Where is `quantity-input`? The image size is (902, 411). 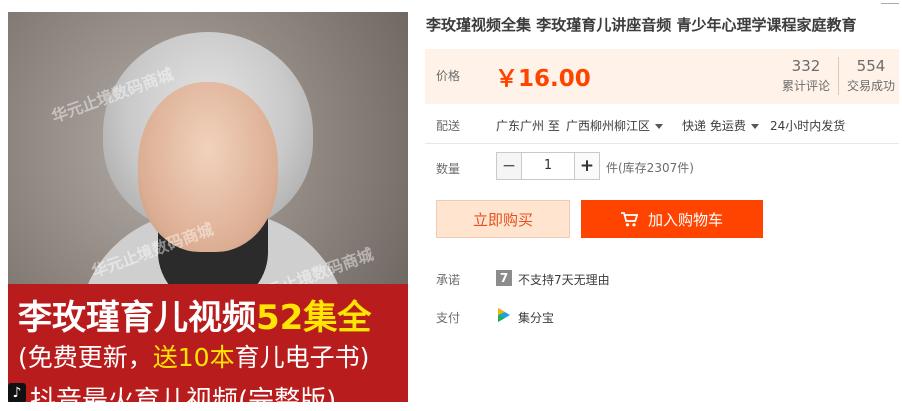 quantity-input is located at coordinates (548, 166).